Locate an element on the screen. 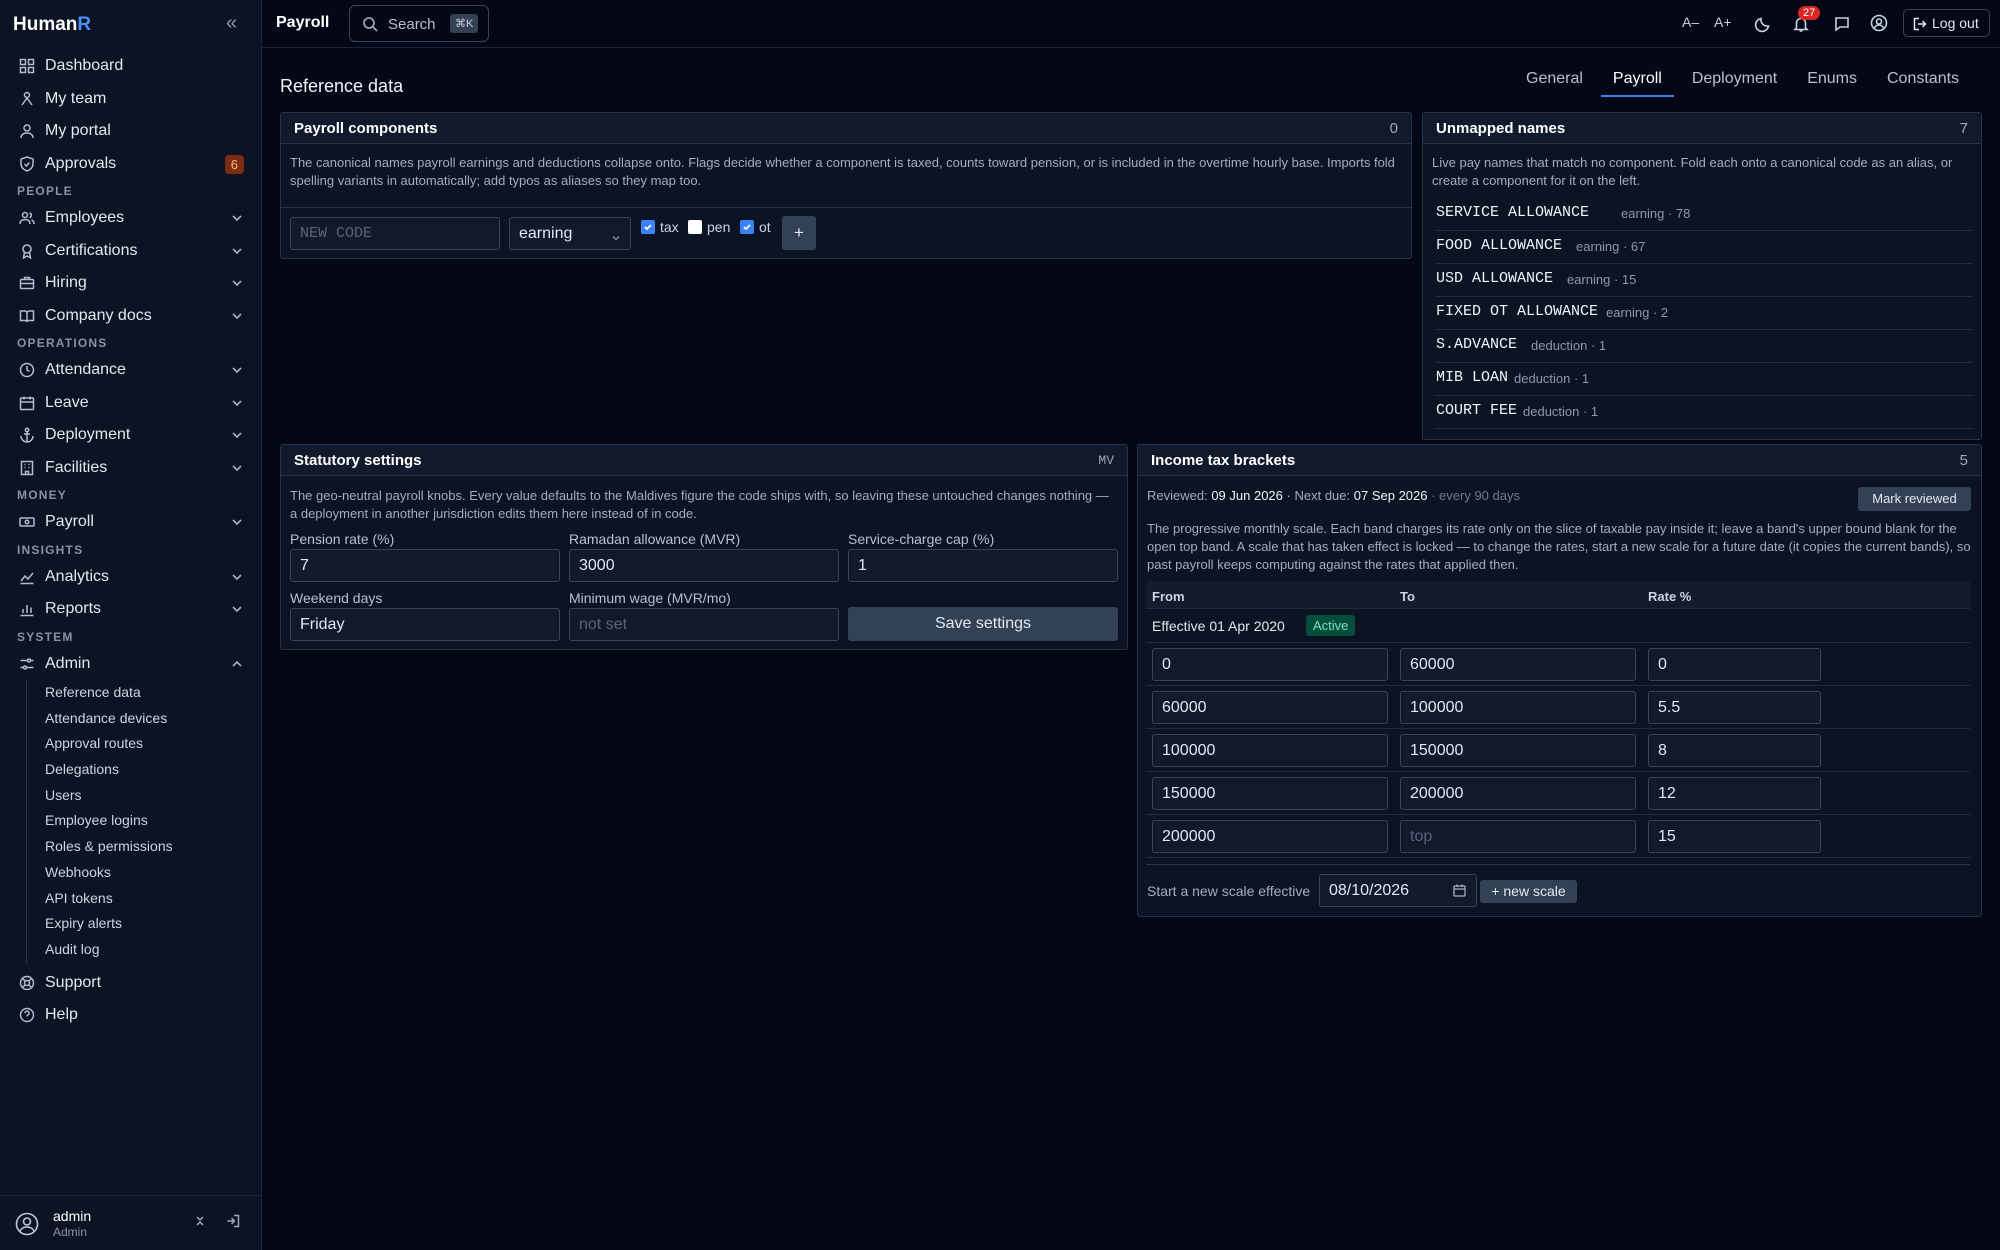  scale-effective-row: Effective 01 Apr 2020 Active is located at coordinates (1558, 626).